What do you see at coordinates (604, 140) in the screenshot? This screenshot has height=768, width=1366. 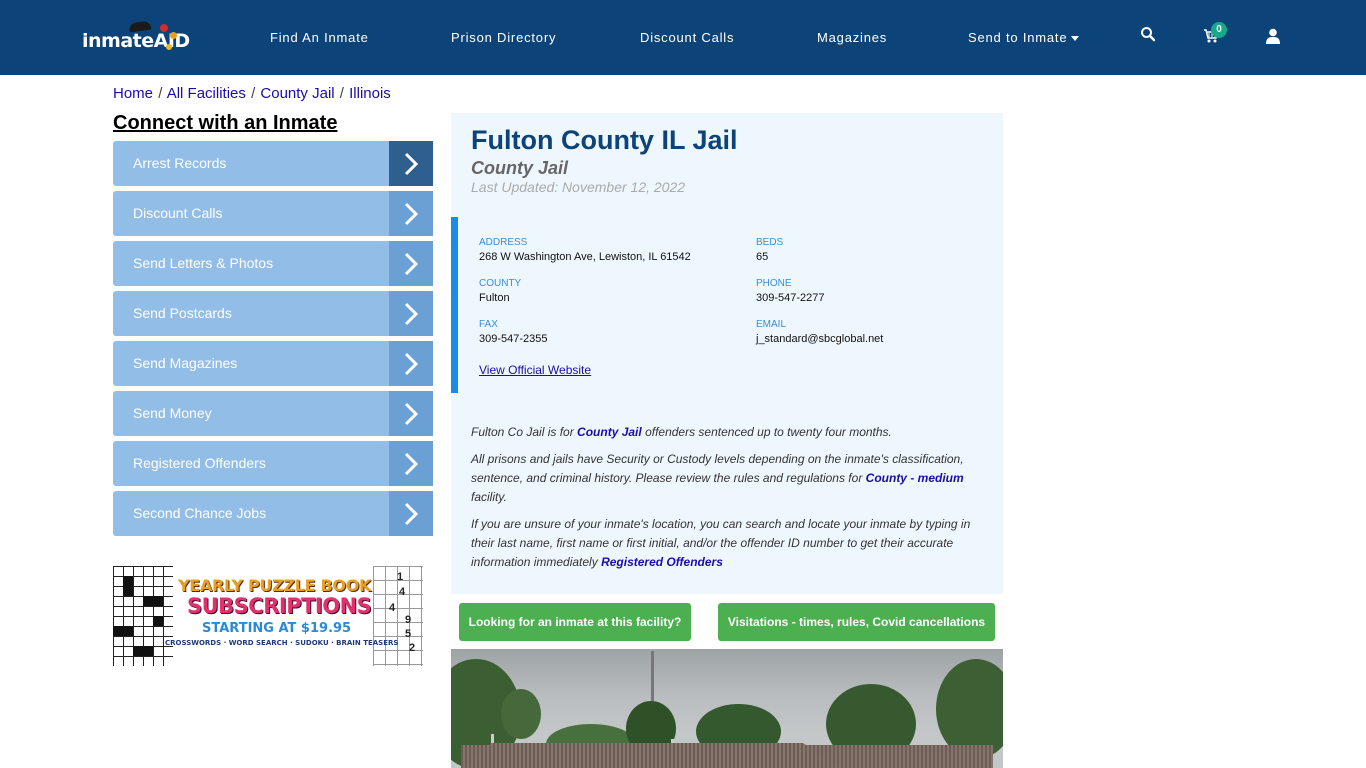 I see `facility-title: Fulton County IL Jail` at bounding box center [604, 140].